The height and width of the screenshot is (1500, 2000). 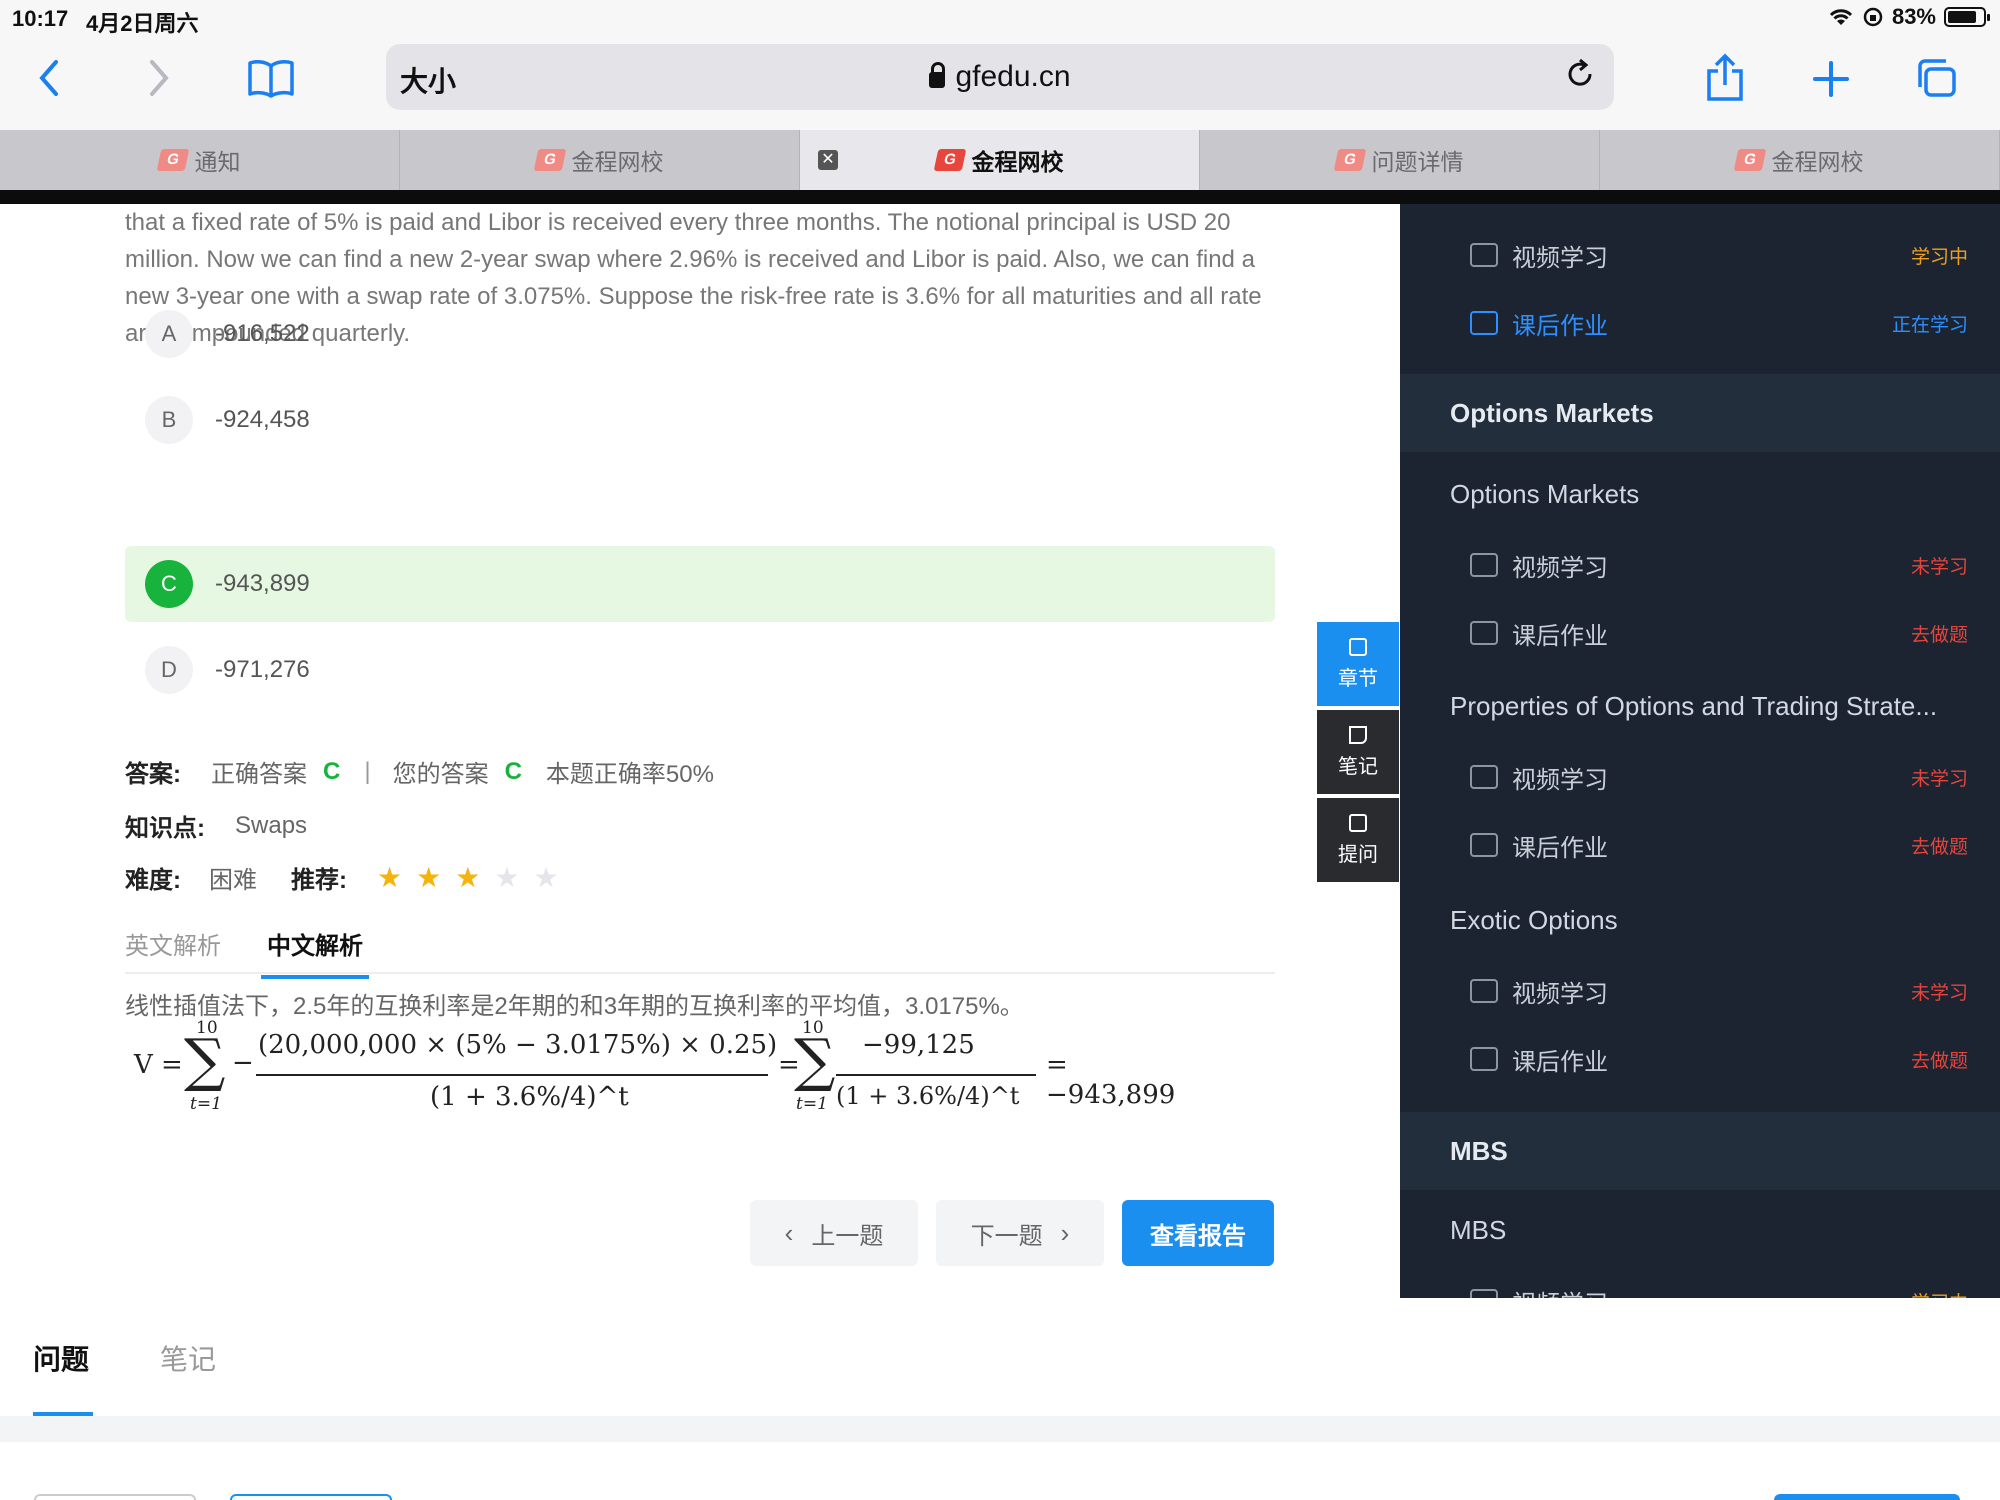 I want to click on tab-english-analysis: 英文解析, so click(x=173, y=943).